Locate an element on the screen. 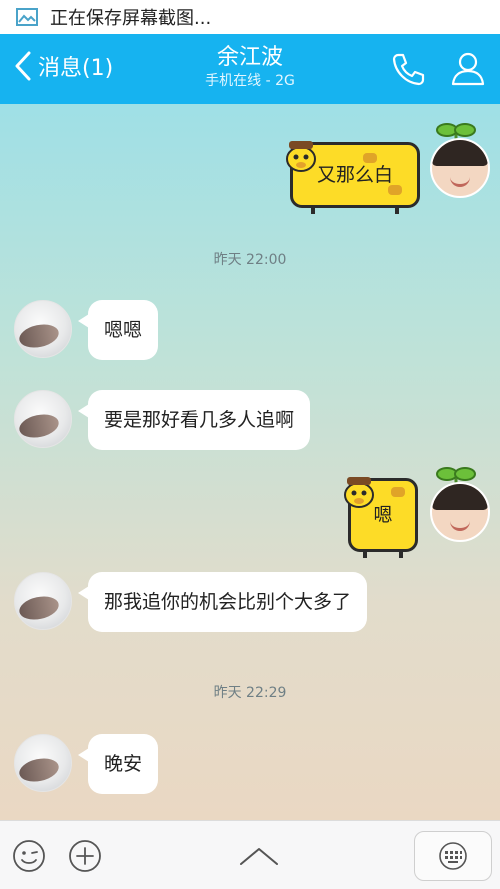  message-bubble-received: 嗯嗯 is located at coordinates (118, 330).